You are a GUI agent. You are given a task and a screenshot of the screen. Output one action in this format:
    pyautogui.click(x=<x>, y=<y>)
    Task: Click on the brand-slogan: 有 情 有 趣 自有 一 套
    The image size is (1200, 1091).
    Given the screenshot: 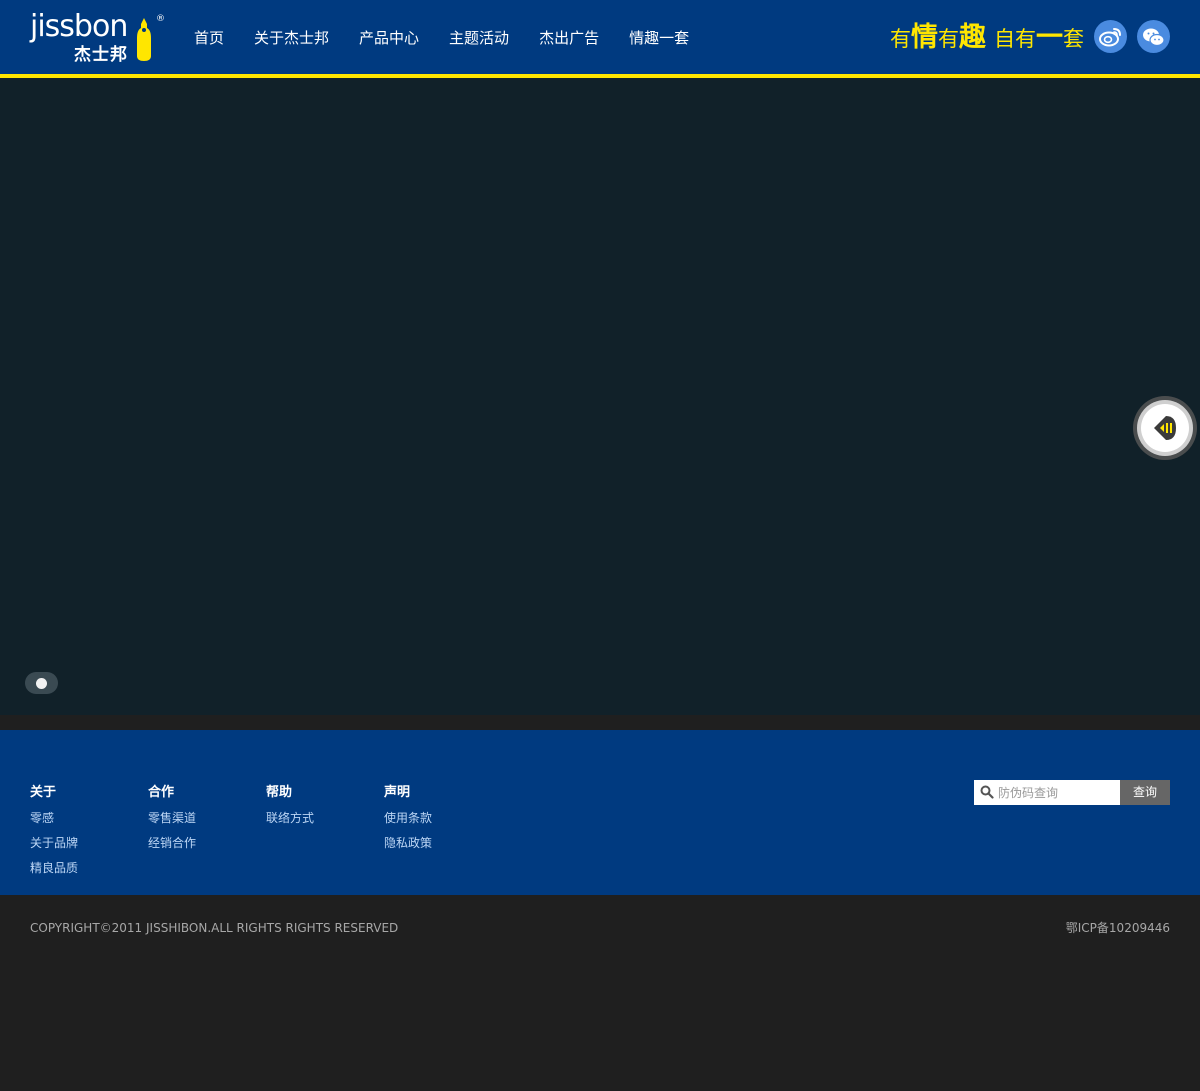 What is the action you would take?
    pyautogui.click(x=987, y=36)
    